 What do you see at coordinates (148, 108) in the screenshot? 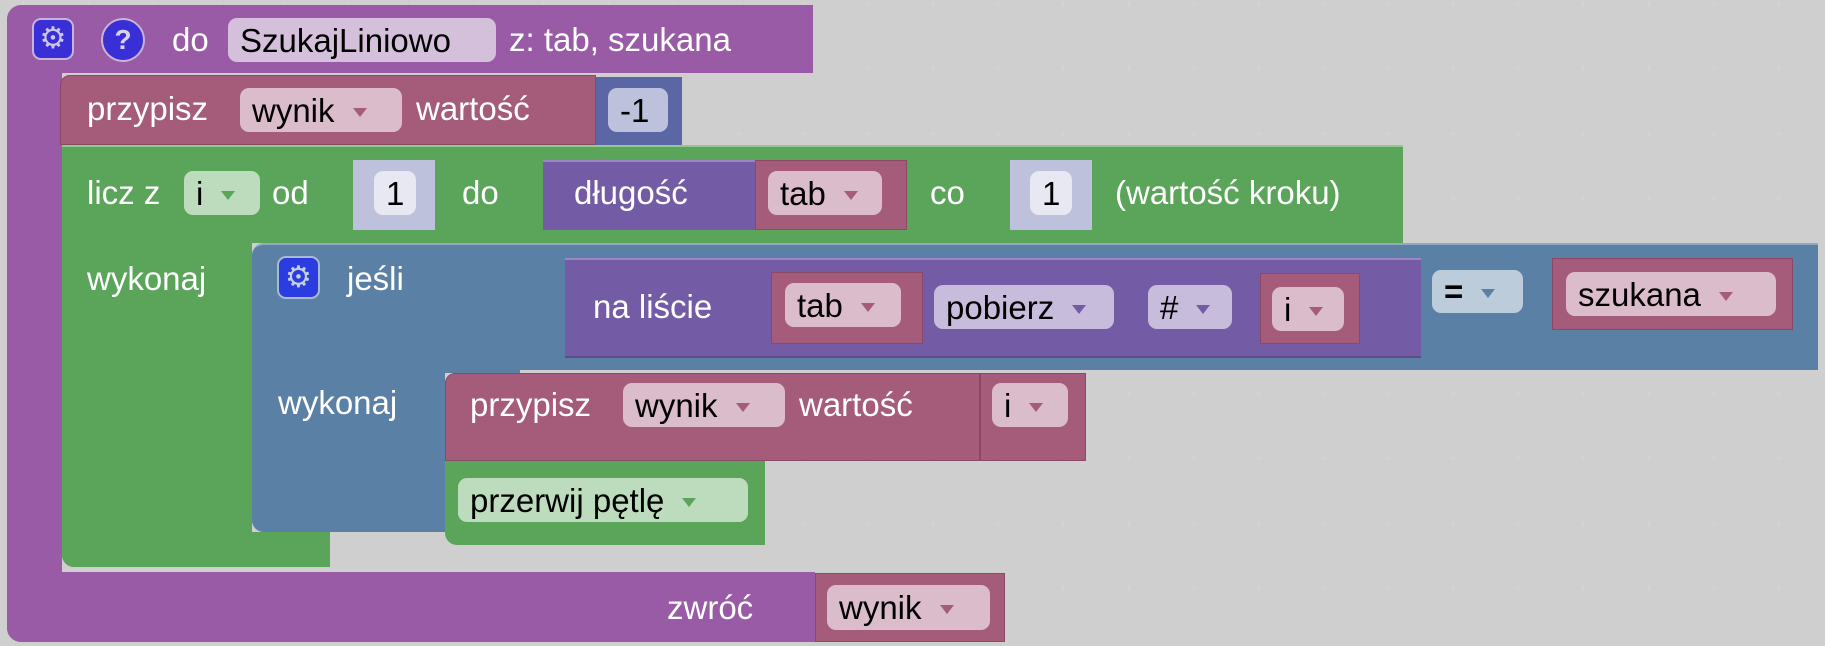
I see `set-label: przypisz` at bounding box center [148, 108].